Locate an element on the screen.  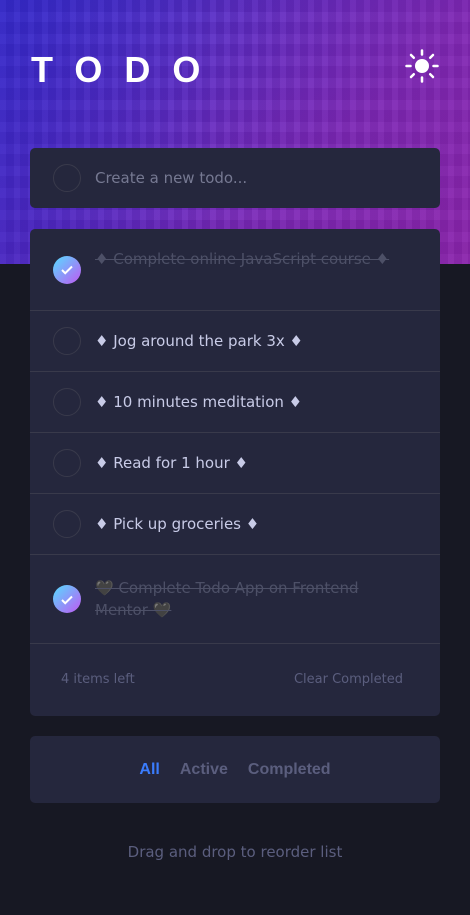
todo-list-footer: 4 items left Clear Completed is located at coordinates (235, 679).